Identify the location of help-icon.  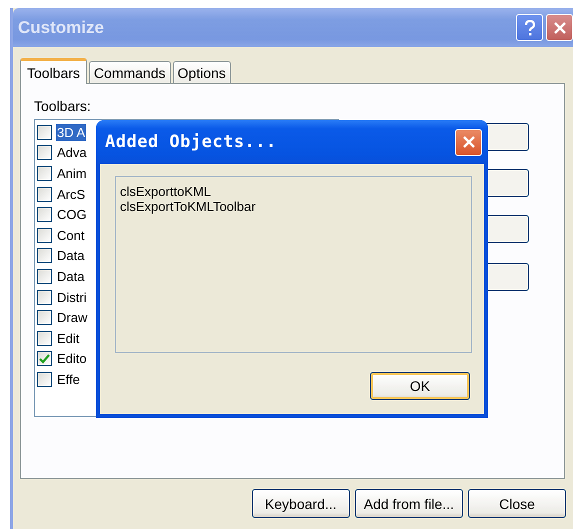
(529, 28).